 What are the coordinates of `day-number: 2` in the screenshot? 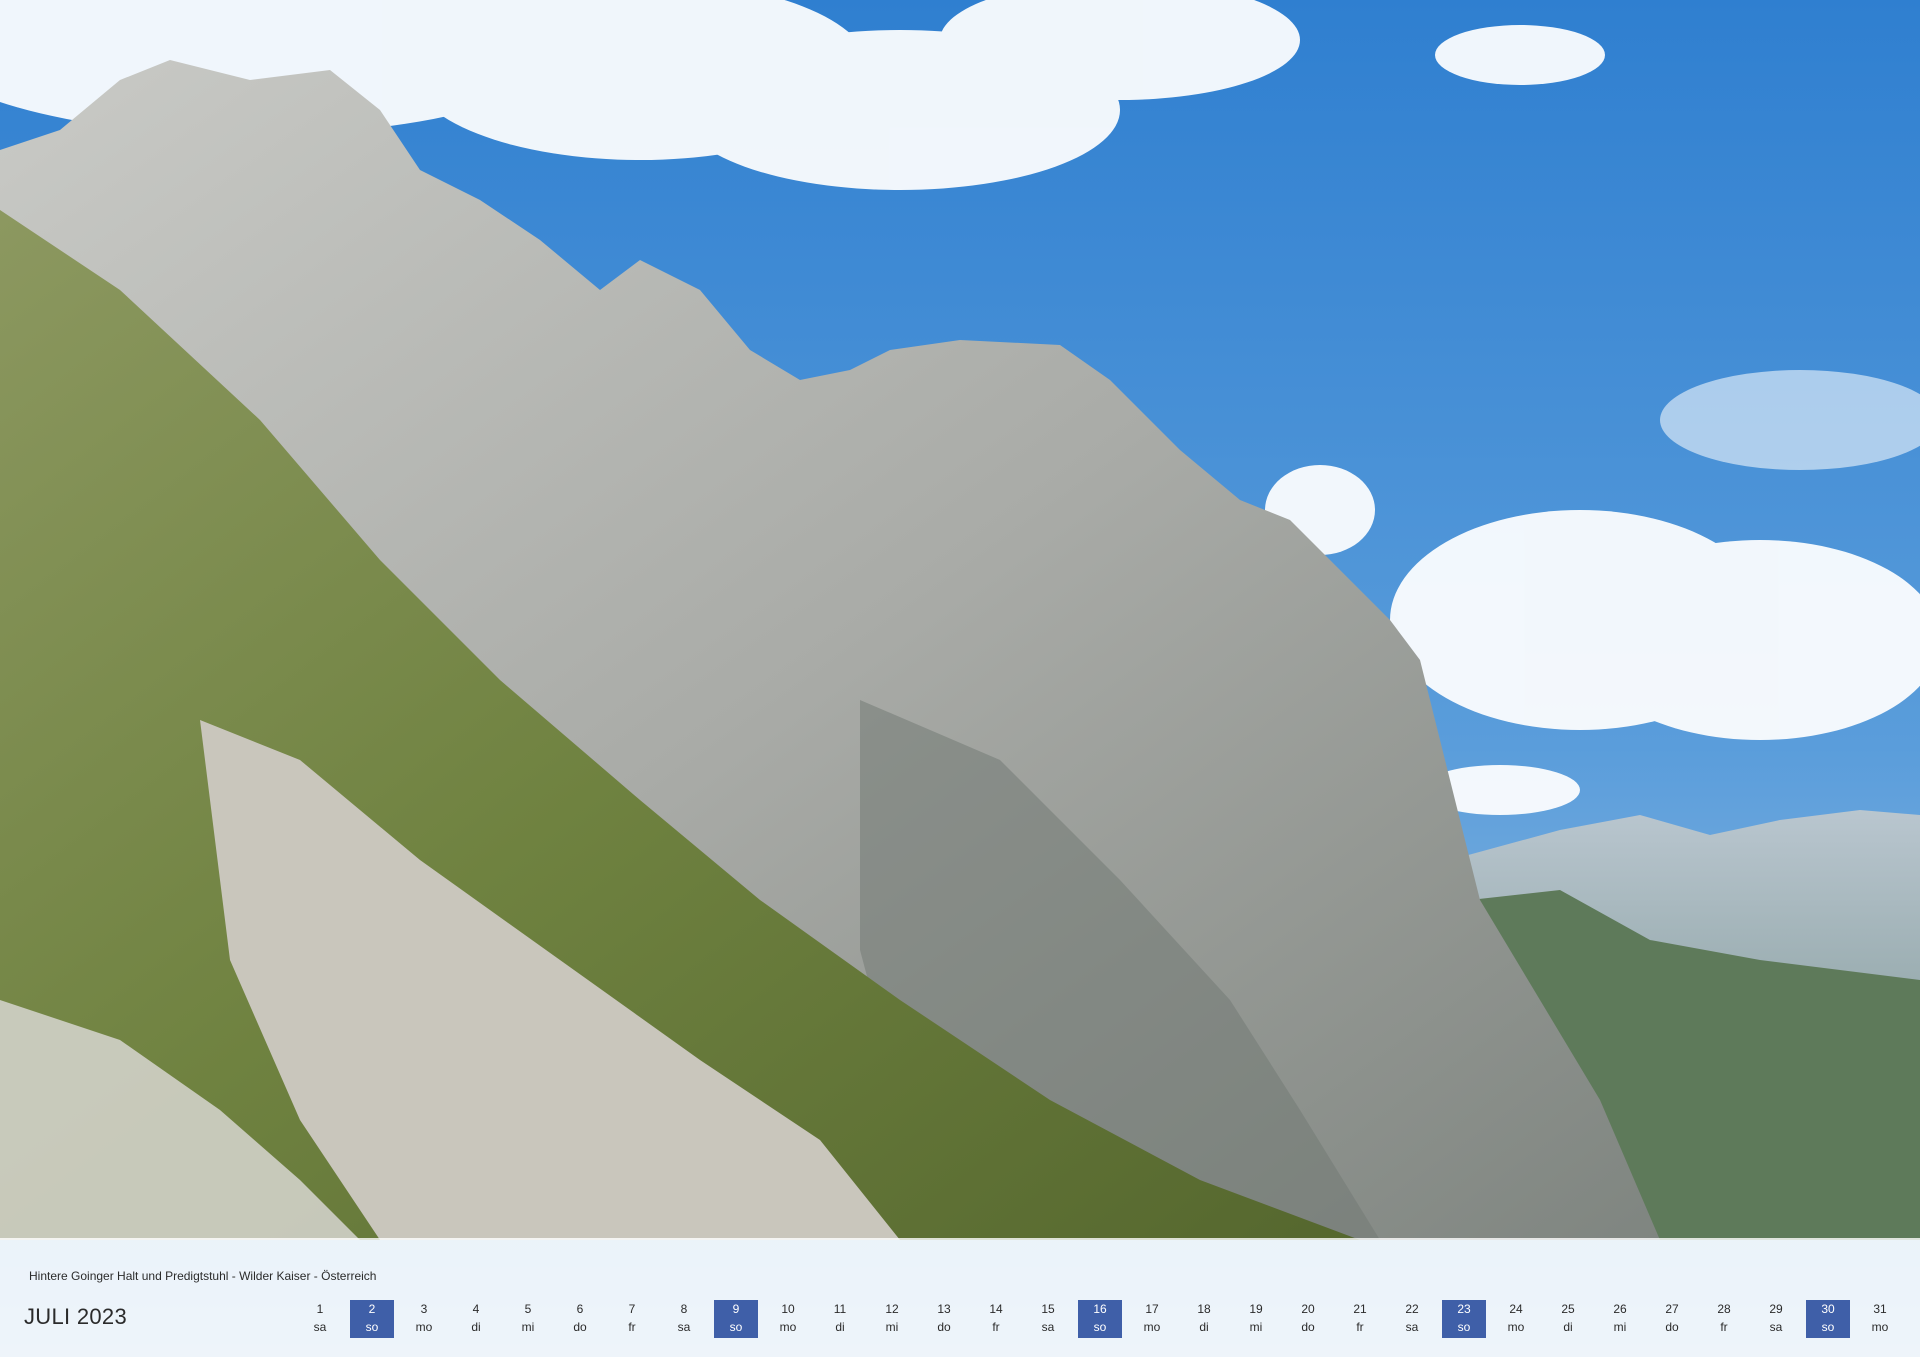 It's located at (372, 1309).